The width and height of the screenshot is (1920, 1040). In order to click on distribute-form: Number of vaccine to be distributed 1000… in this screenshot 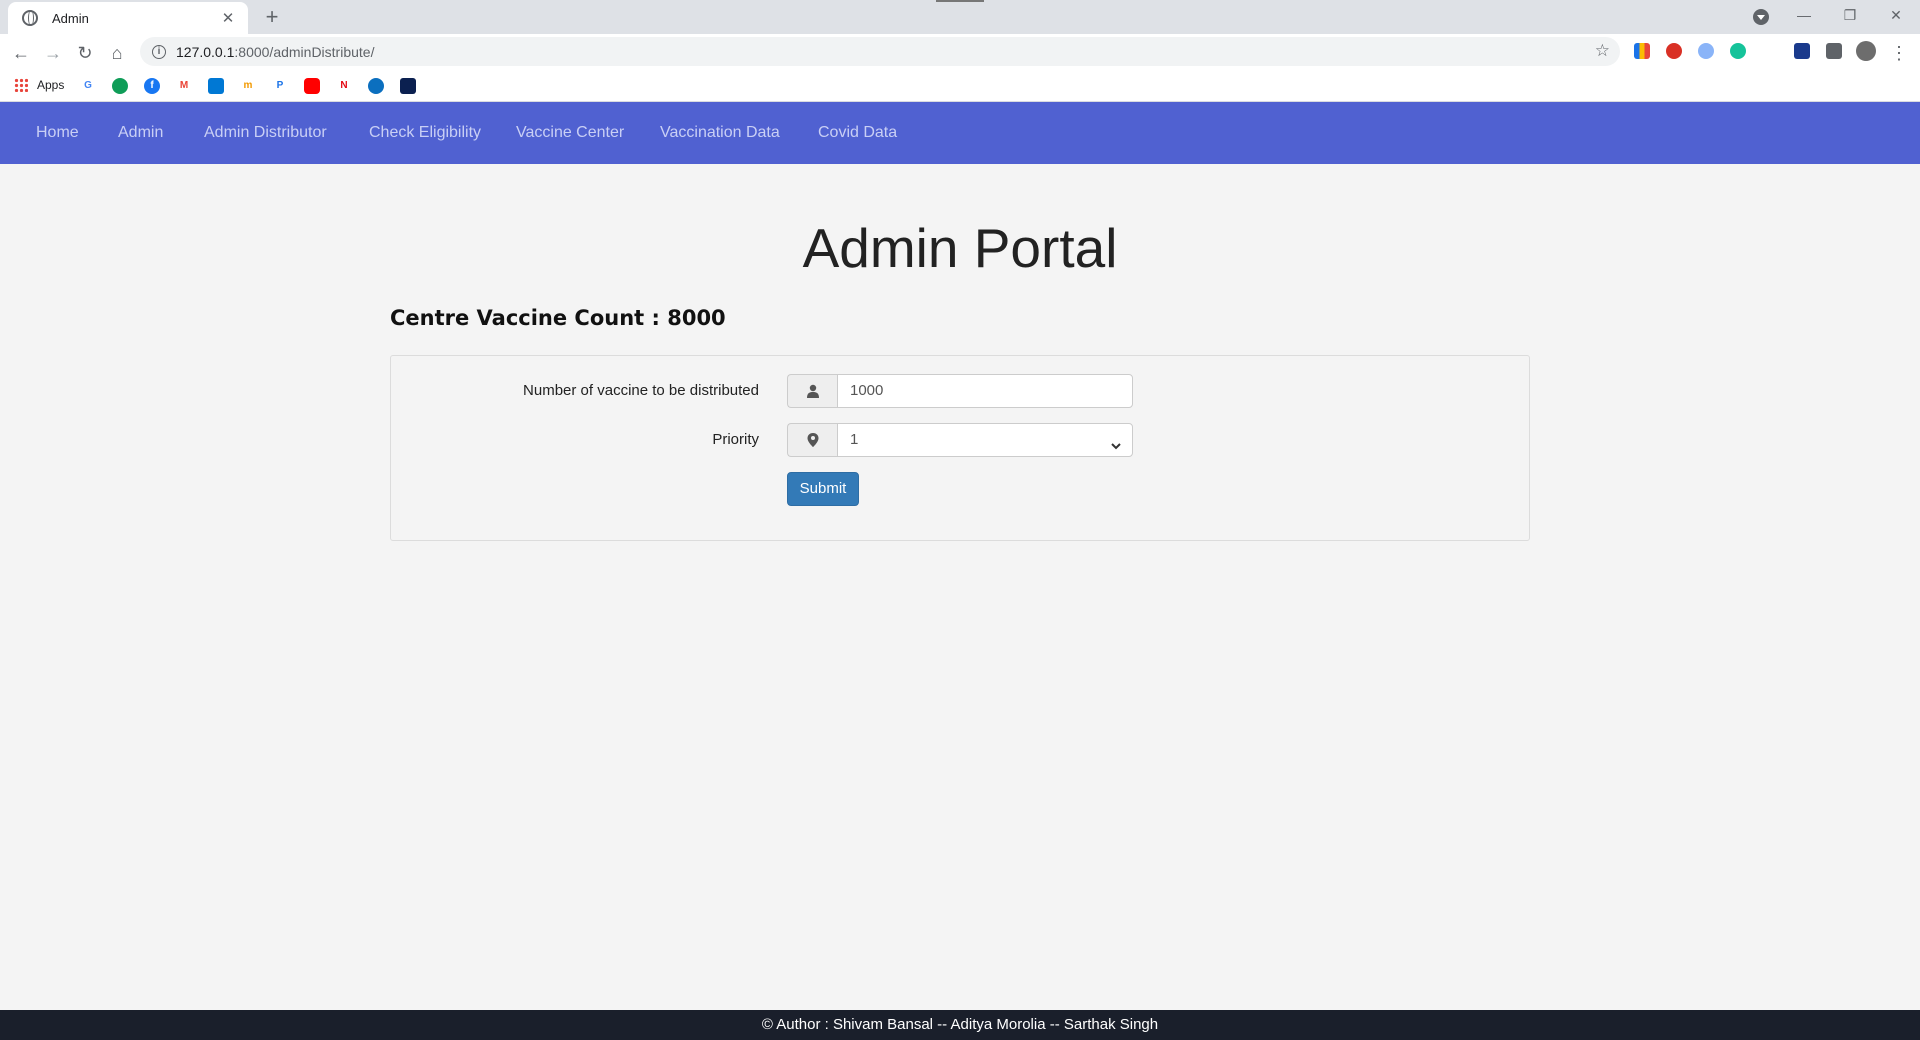, I will do `click(960, 448)`.